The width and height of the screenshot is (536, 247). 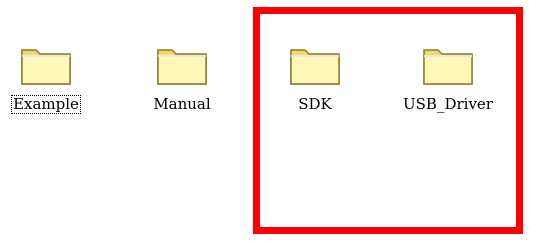 I want to click on folder-label-usb-driver: USB_Driver, so click(x=448, y=104).